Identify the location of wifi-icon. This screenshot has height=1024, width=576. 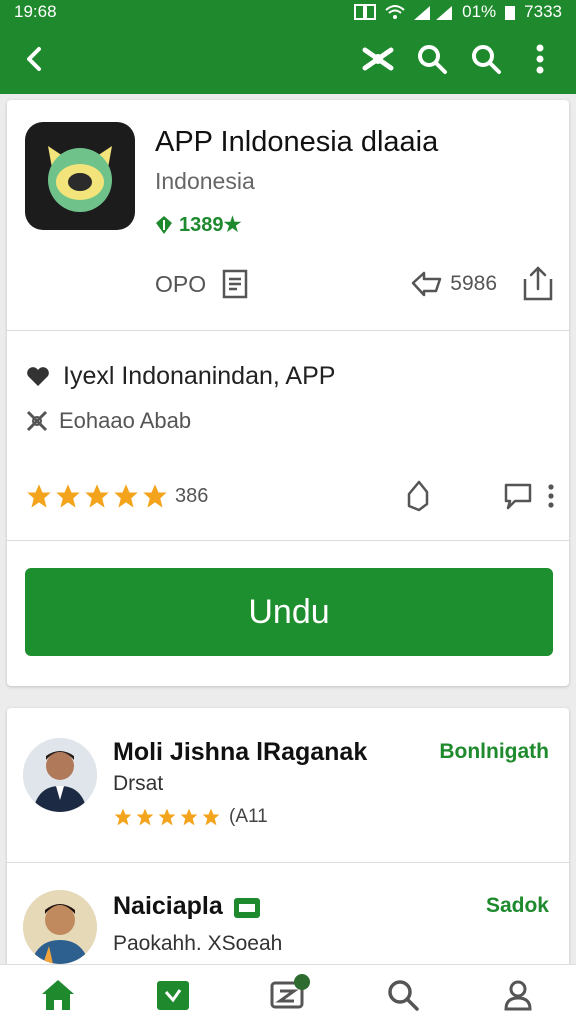
(395, 12).